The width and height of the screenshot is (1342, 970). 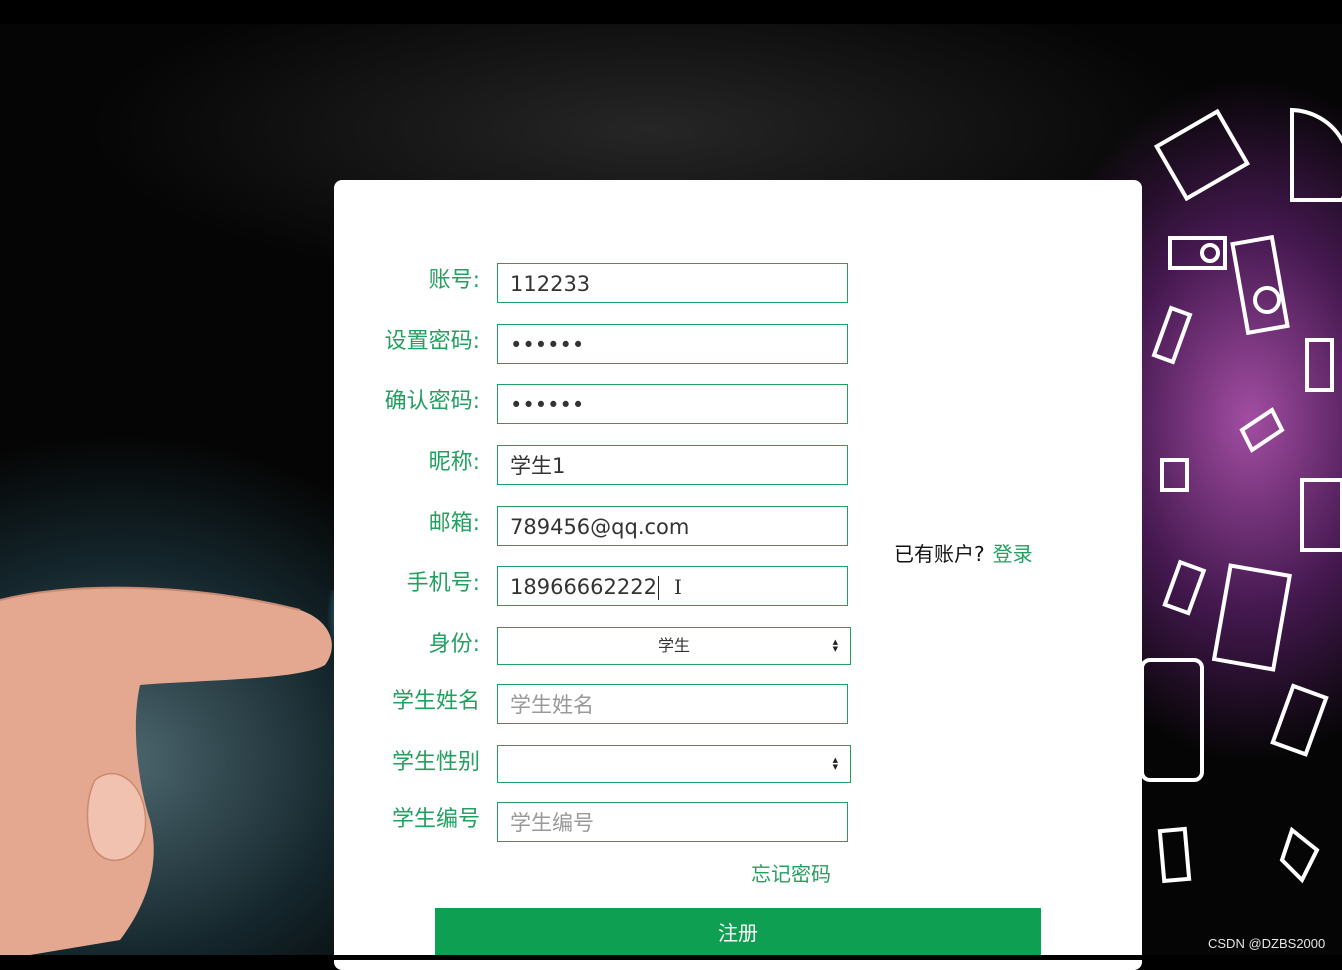 I want to click on student-name-label: 学生姓名, so click(x=435, y=701).